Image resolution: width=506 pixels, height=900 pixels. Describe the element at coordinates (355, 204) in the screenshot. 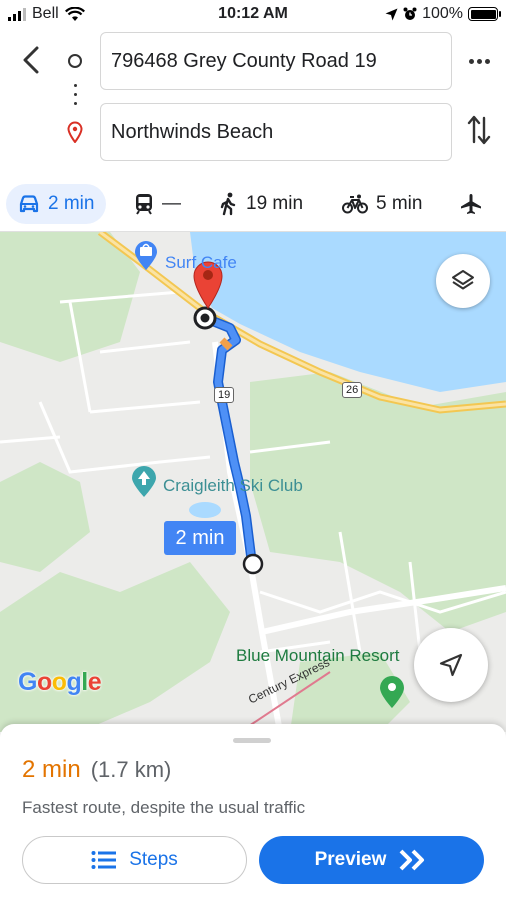

I see `bike-icon` at that location.